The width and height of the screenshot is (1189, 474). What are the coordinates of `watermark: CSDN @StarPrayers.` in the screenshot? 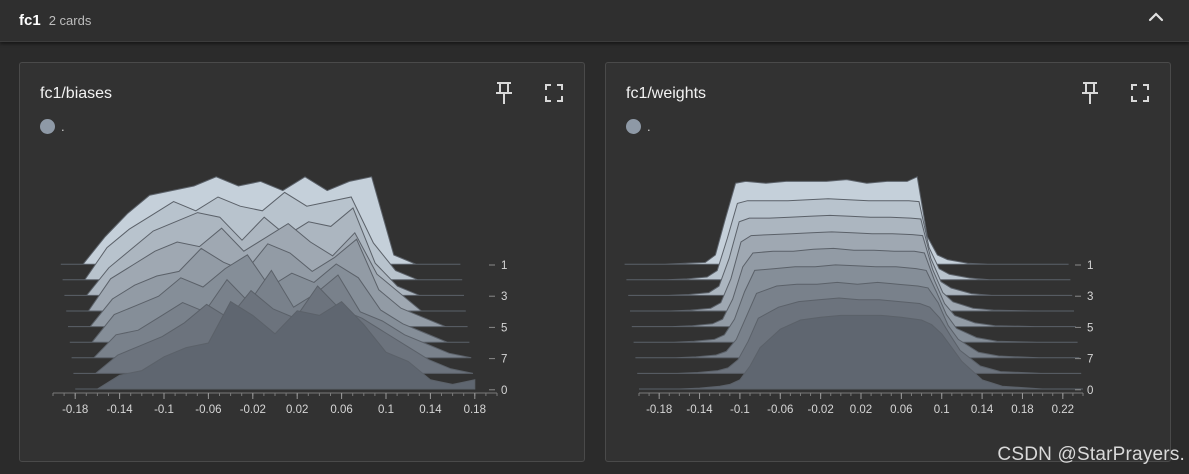 It's located at (1091, 454).